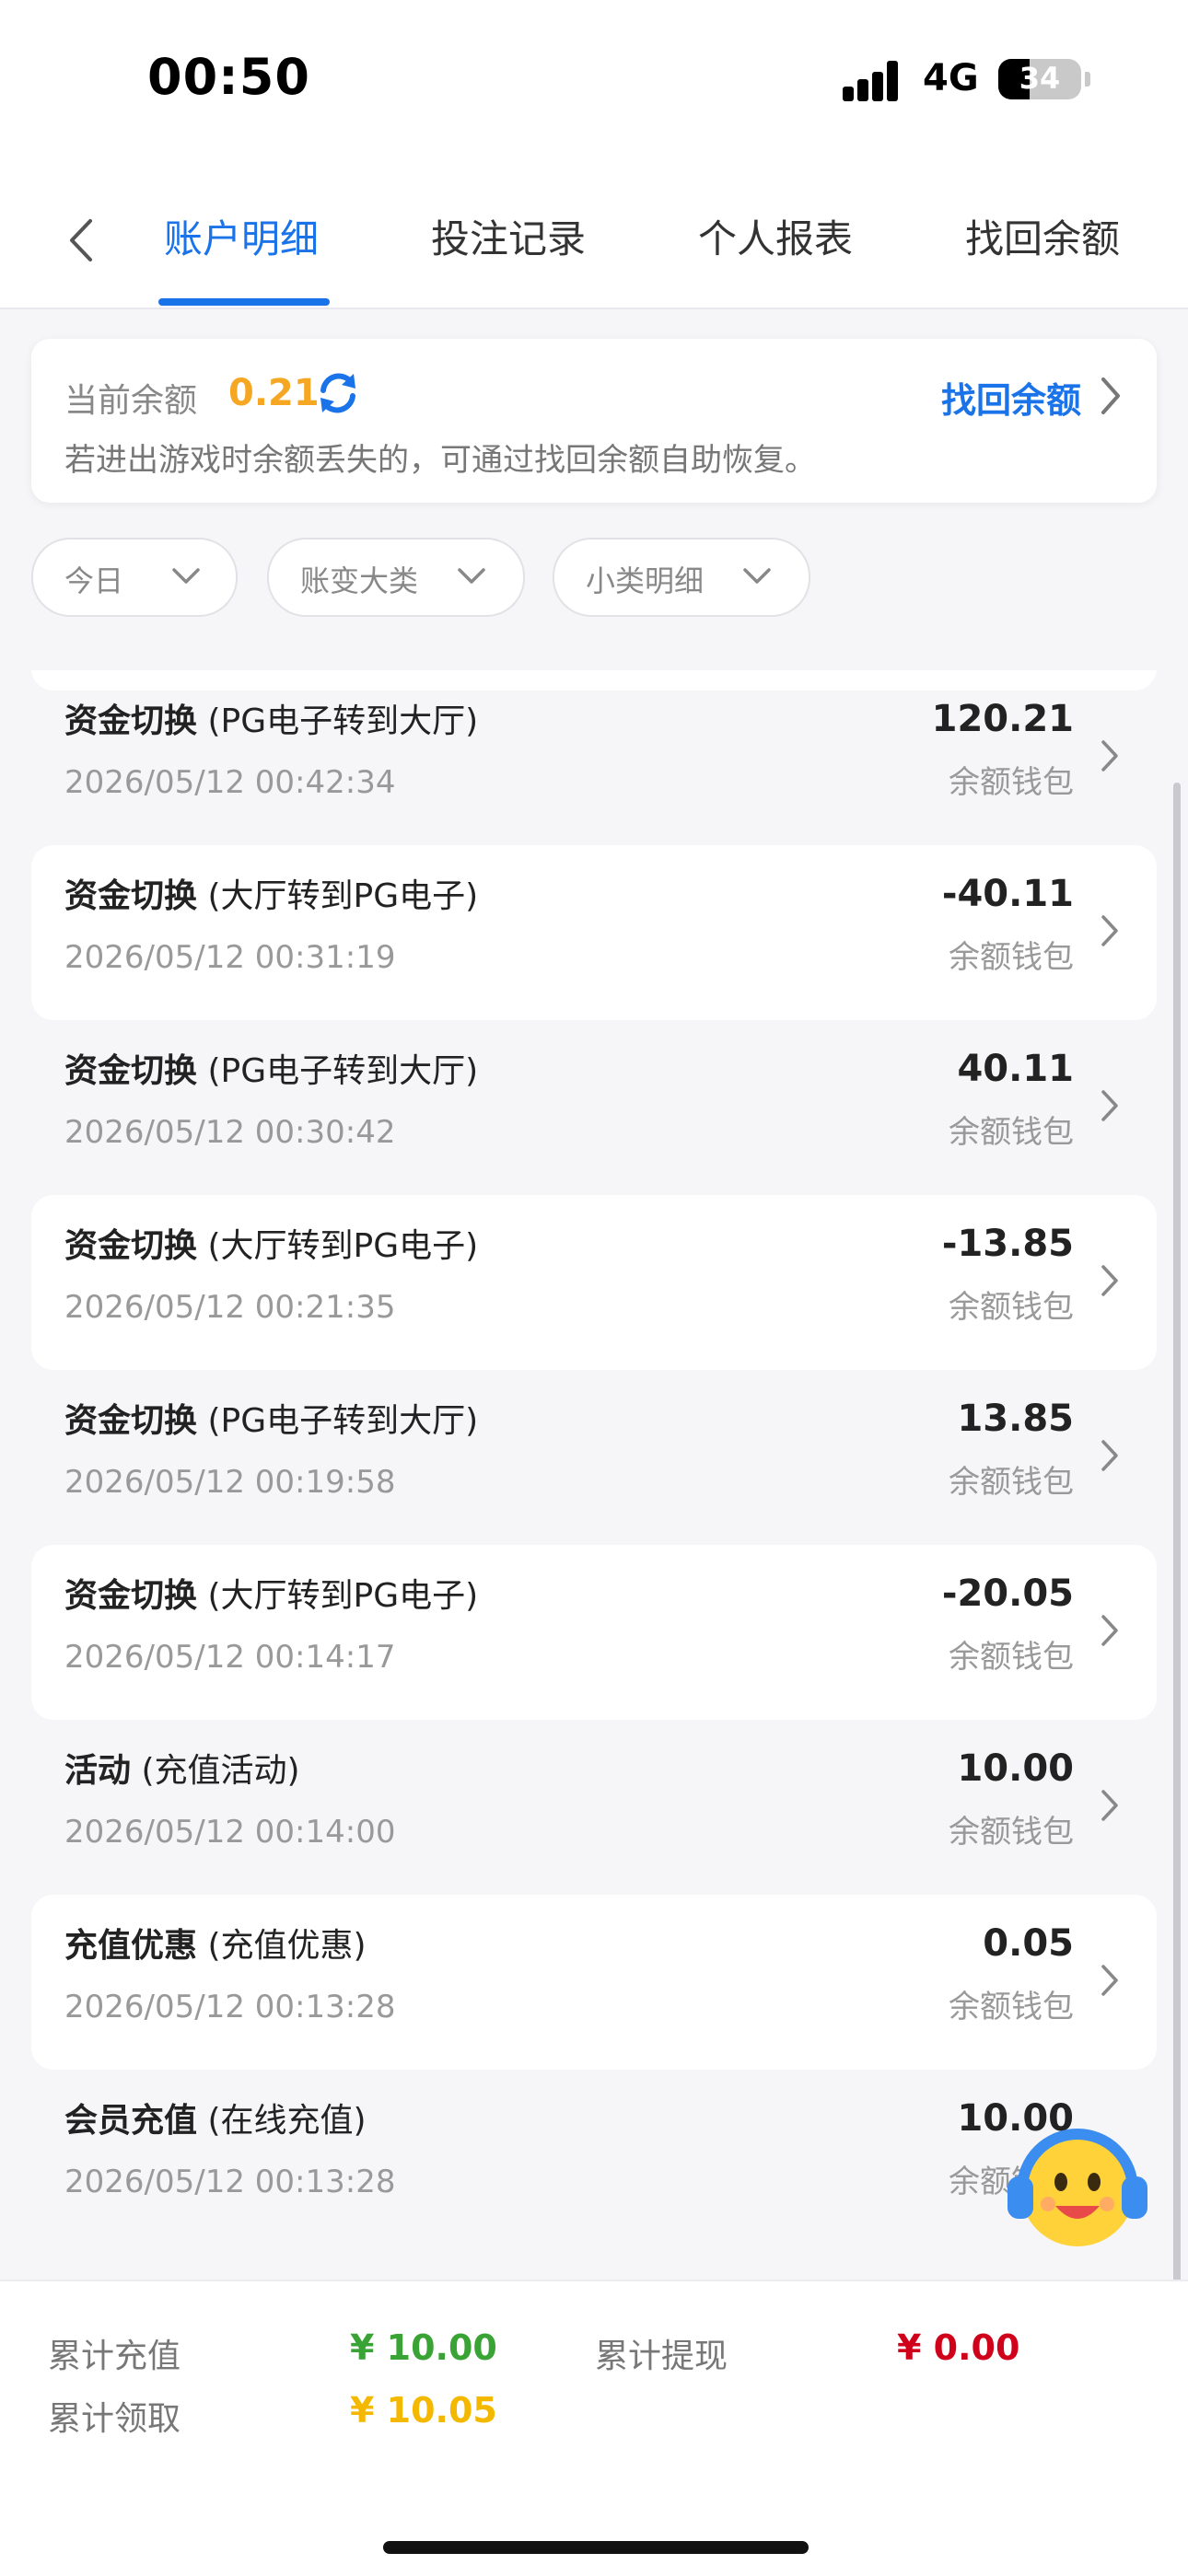  What do you see at coordinates (242, 236) in the screenshot?
I see `tab-account-detail: 账户明细` at bounding box center [242, 236].